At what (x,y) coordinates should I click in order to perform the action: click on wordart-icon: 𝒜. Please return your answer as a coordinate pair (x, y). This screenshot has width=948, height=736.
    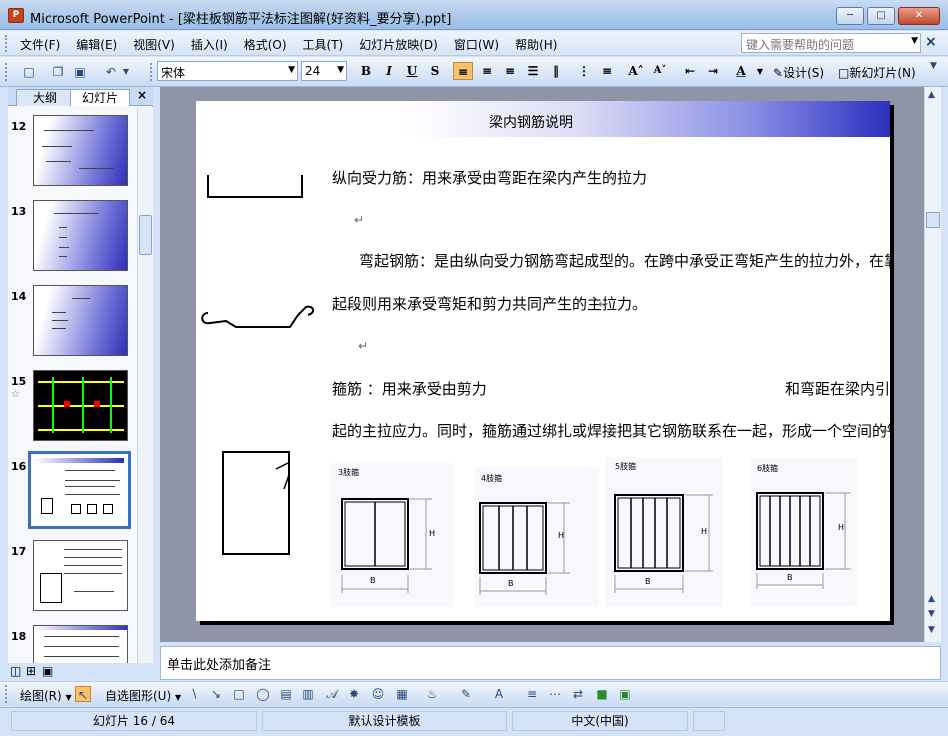
    Looking at the image, I should click on (332, 694).